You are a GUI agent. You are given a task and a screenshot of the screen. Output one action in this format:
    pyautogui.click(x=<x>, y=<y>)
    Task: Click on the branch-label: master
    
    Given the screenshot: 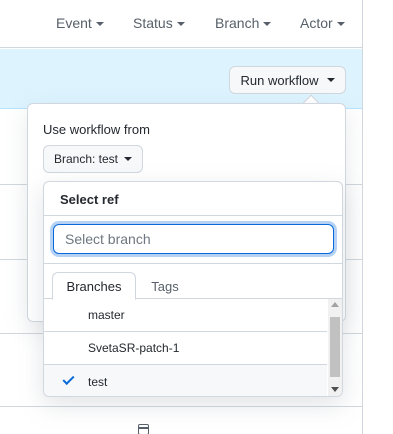 What is the action you would take?
    pyautogui.click(x=106, y=315)
    